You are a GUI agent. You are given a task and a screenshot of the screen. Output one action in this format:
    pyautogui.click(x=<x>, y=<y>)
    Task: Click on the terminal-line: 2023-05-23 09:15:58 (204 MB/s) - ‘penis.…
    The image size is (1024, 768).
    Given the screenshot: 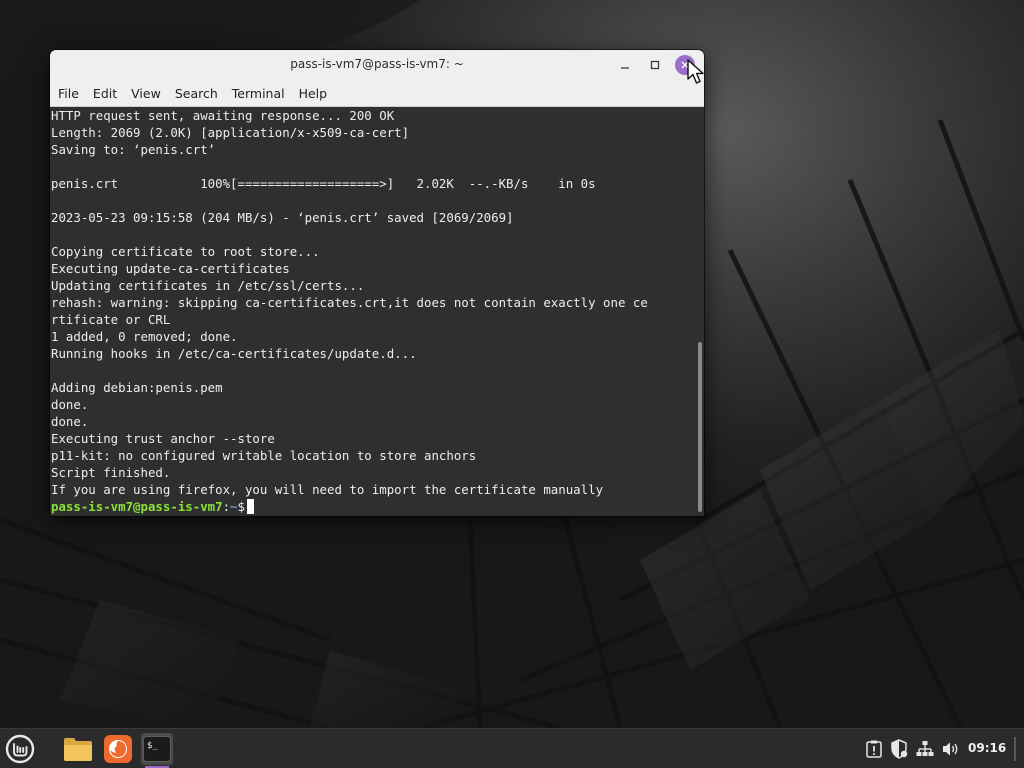 What is the action you would take?
    pyautogui.click(x=282, y=217)
    